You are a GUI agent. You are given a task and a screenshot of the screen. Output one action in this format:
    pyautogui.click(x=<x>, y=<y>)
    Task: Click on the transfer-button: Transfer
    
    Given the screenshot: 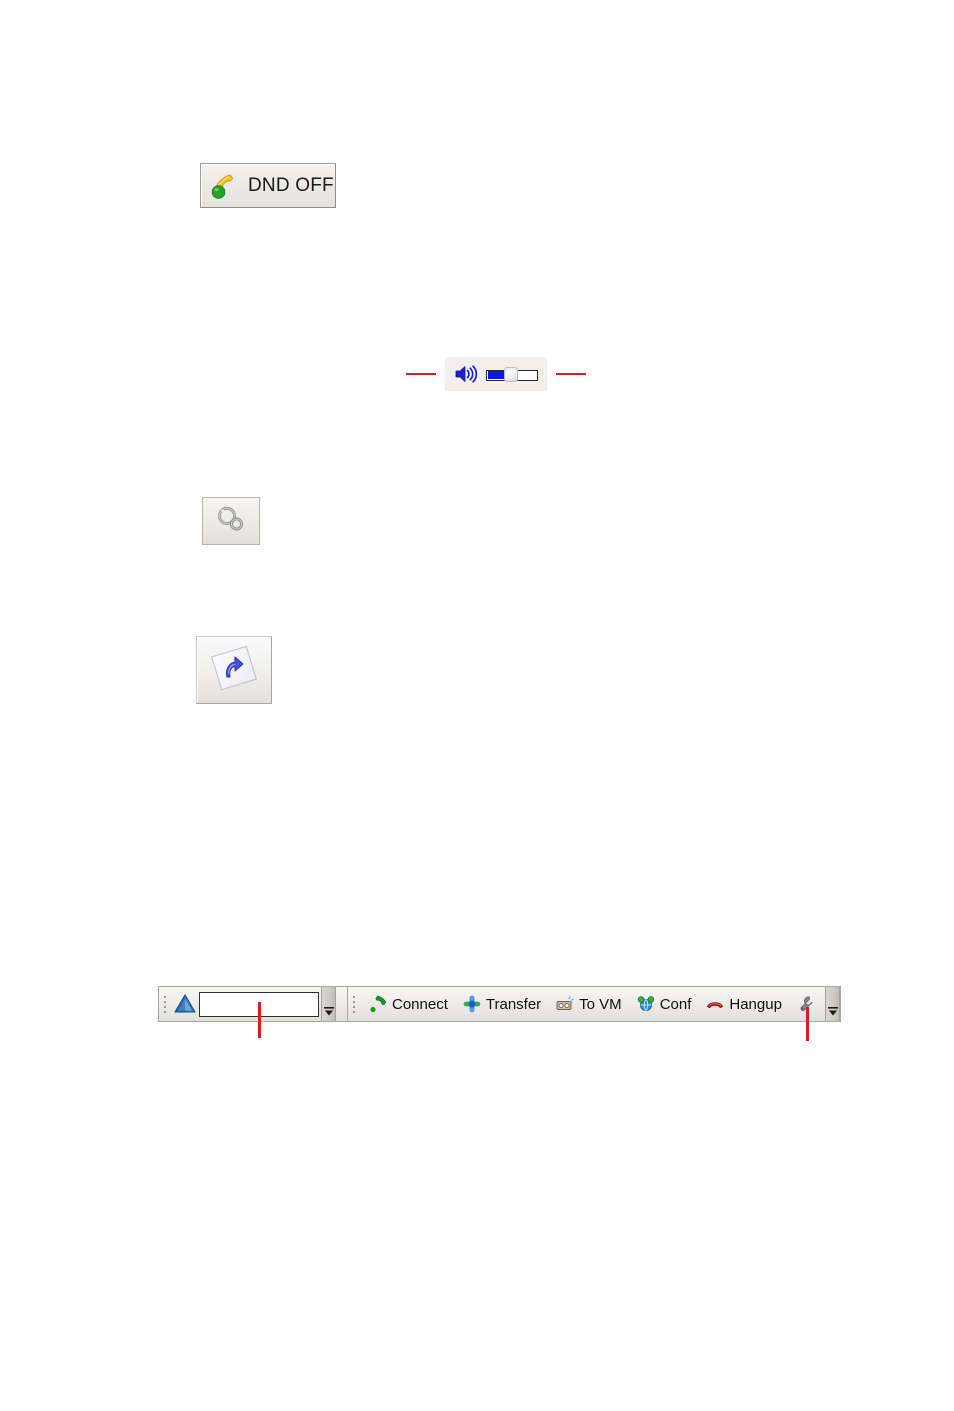 What is the action you would take?
    pyautogui.click(x=501, y=1004)
    